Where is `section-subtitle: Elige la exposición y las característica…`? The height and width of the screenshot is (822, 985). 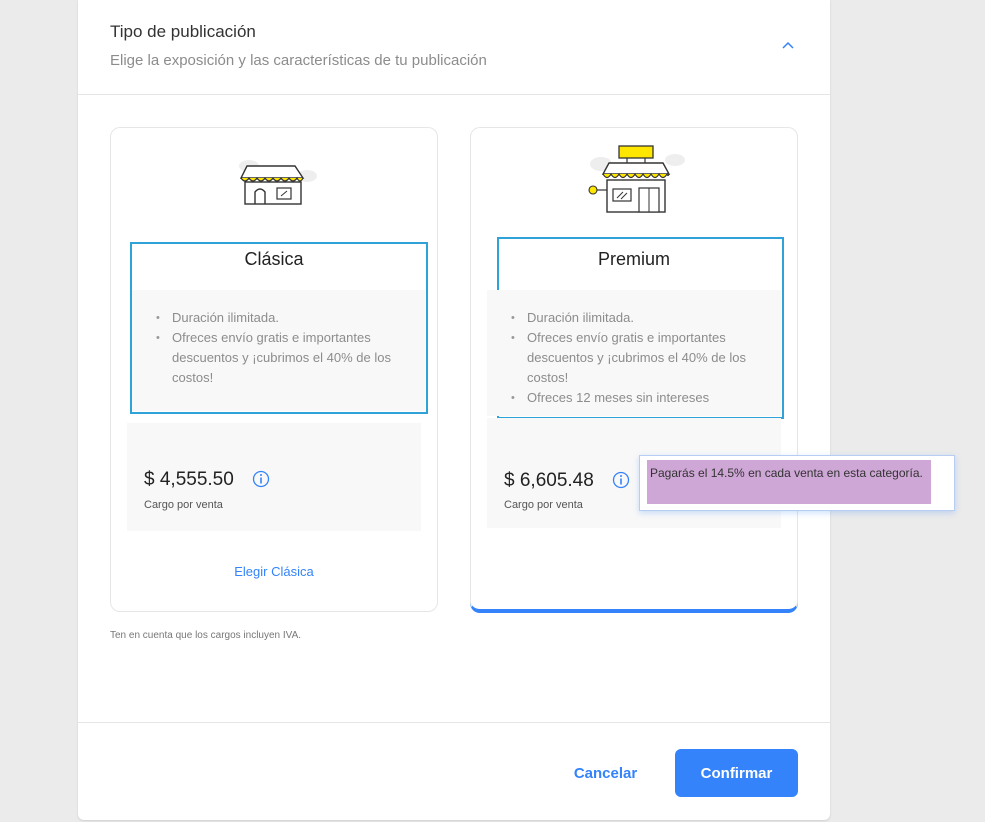 section-subtitle: Elige la exposición y las característica… is located at coordinates (298, 60).